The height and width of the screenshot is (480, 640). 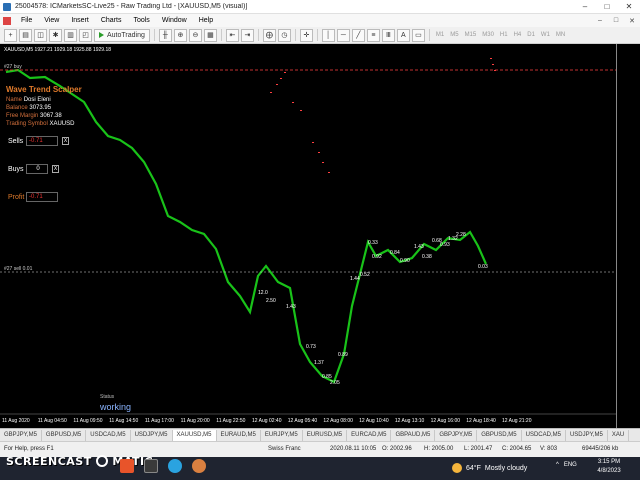 I want to click on vertical-line-button: │, so click(x=328, y=35).